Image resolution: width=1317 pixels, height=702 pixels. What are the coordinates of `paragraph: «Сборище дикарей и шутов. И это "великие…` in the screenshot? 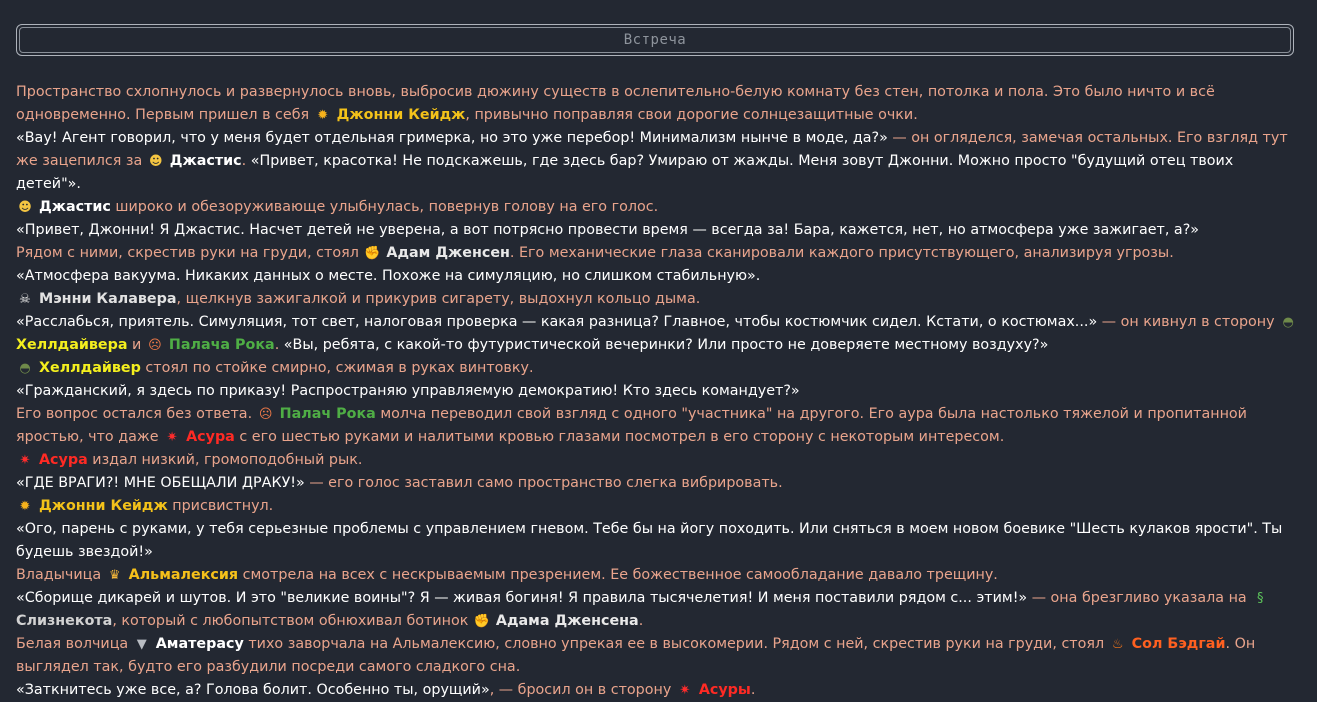 It's located at (658, 610).